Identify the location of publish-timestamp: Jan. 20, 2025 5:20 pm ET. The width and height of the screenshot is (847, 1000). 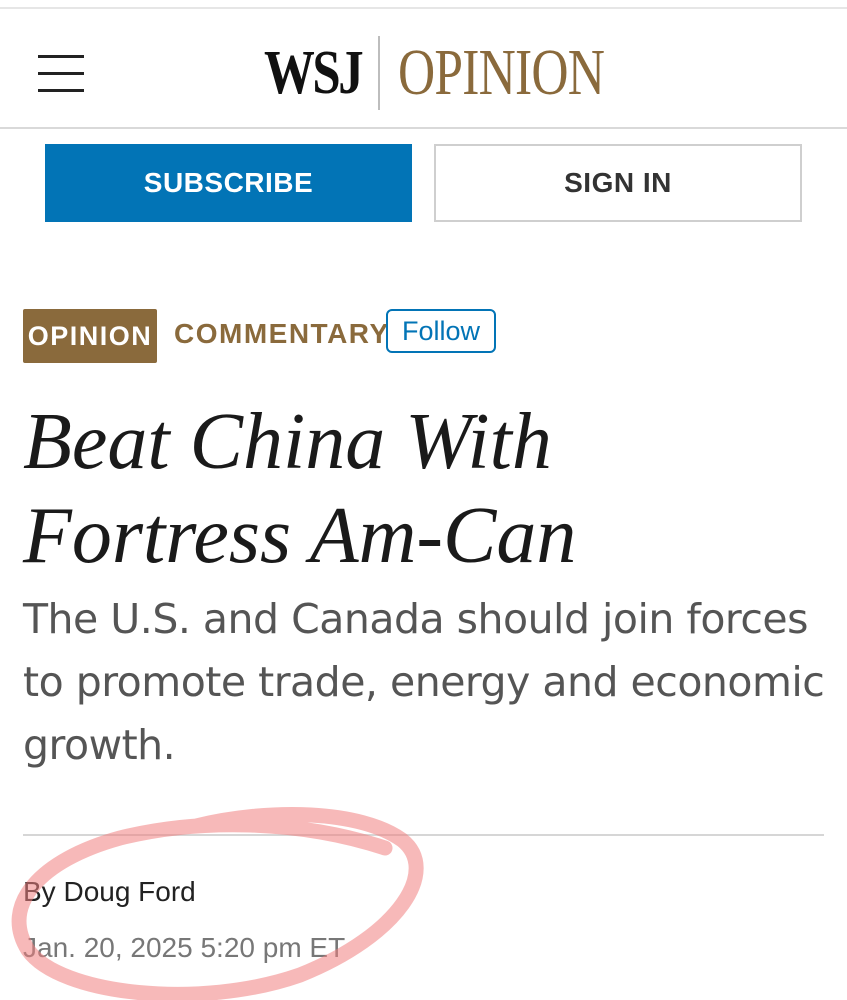
(184, 947).